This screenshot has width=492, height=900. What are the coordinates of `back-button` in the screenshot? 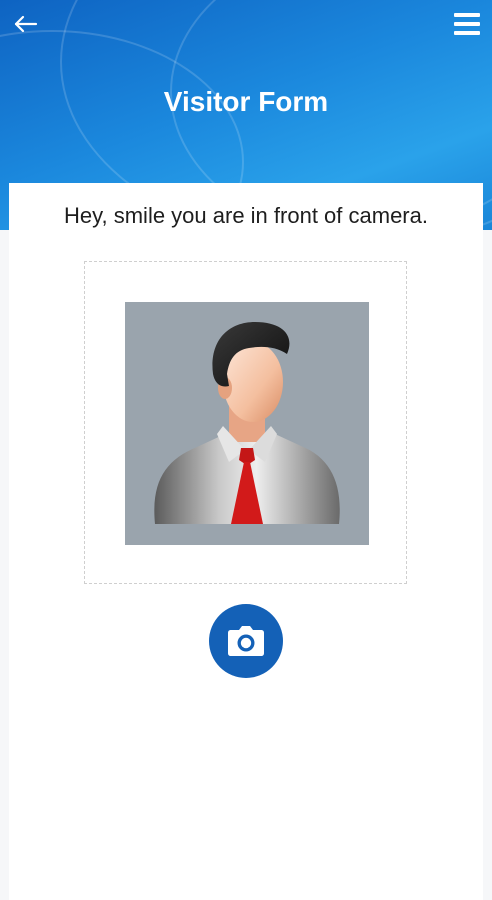 It's located at (26, 24).